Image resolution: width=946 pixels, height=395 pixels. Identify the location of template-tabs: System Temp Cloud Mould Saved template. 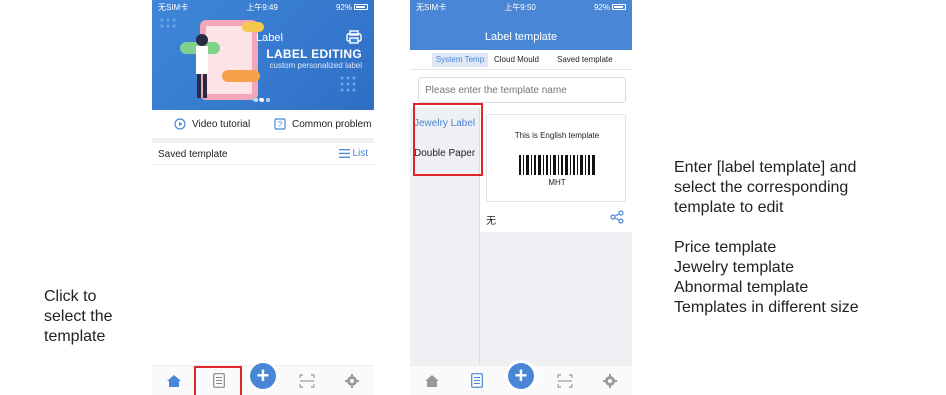
(521, 60).